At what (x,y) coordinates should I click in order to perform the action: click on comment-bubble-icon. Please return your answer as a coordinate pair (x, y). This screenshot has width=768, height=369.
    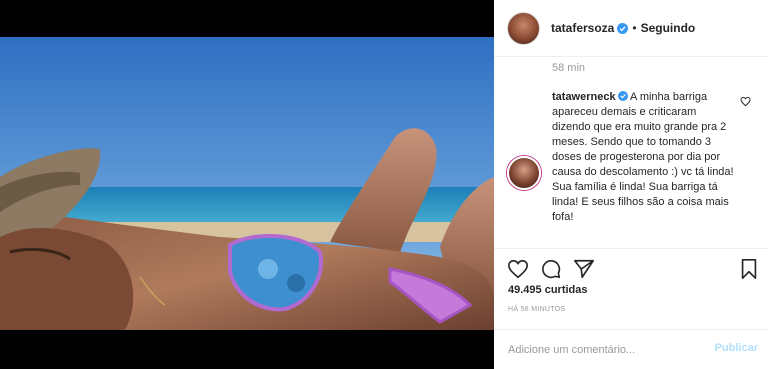
    Looking at the image, I should click on (551, 269).